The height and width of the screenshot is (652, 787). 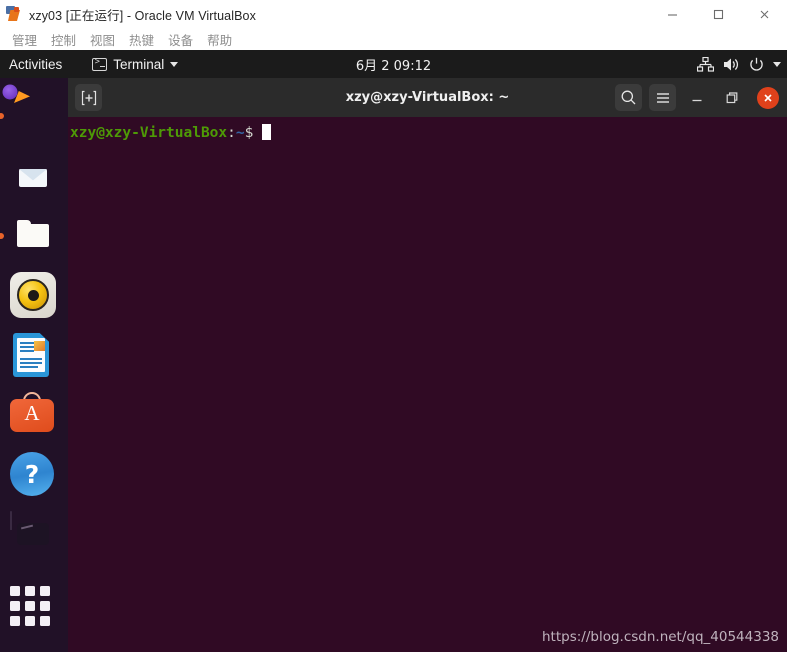 I want to click on volume-icon, so click(x=731, y=64).